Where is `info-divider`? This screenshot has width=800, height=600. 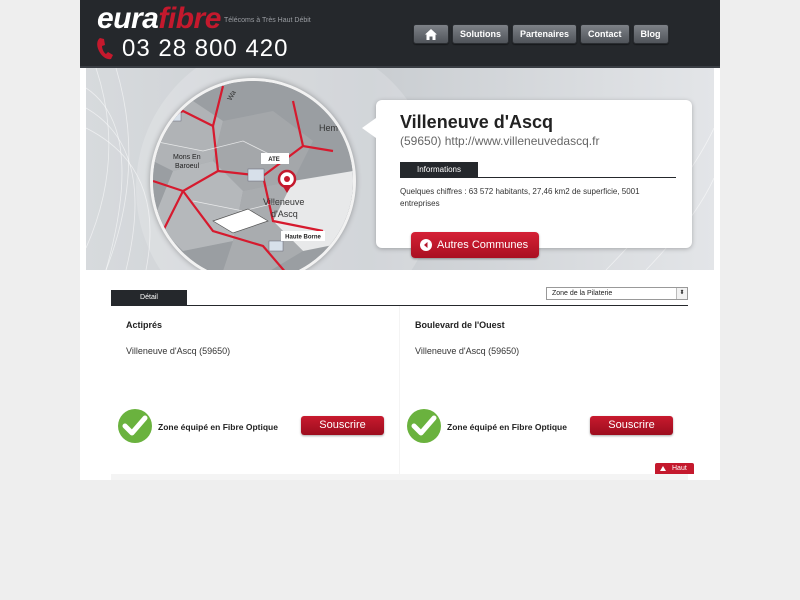 info-divider is located at coordinates (538, 177).